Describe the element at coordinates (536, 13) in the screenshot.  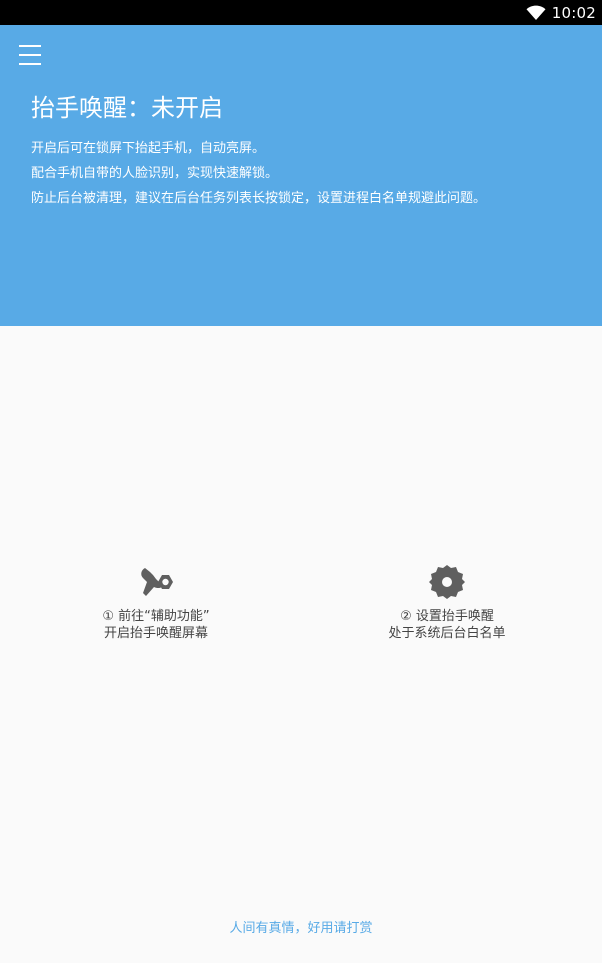
I see `wifi-icon` at that location.